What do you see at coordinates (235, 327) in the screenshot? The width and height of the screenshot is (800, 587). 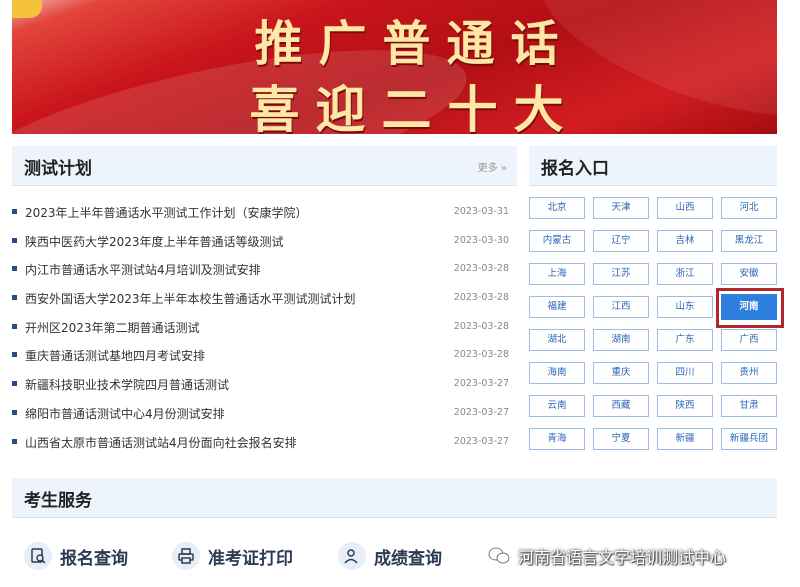 I see `news-title: 开州区2023年第二期普通话测试` at bounding box center [235, 327].